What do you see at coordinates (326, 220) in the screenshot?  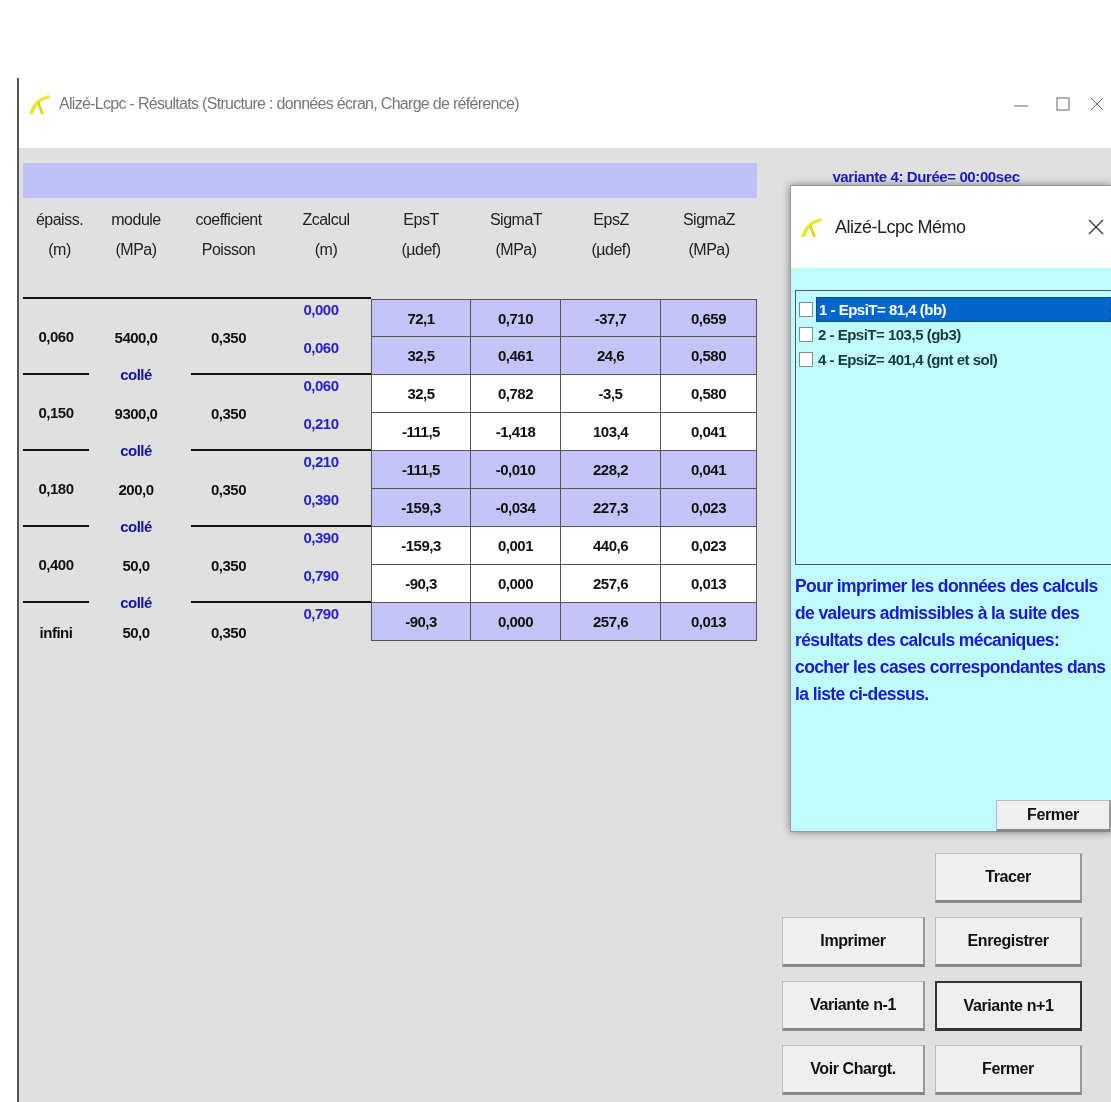 I see `column-header: Zcalcul` at bounding box center [326, 220].